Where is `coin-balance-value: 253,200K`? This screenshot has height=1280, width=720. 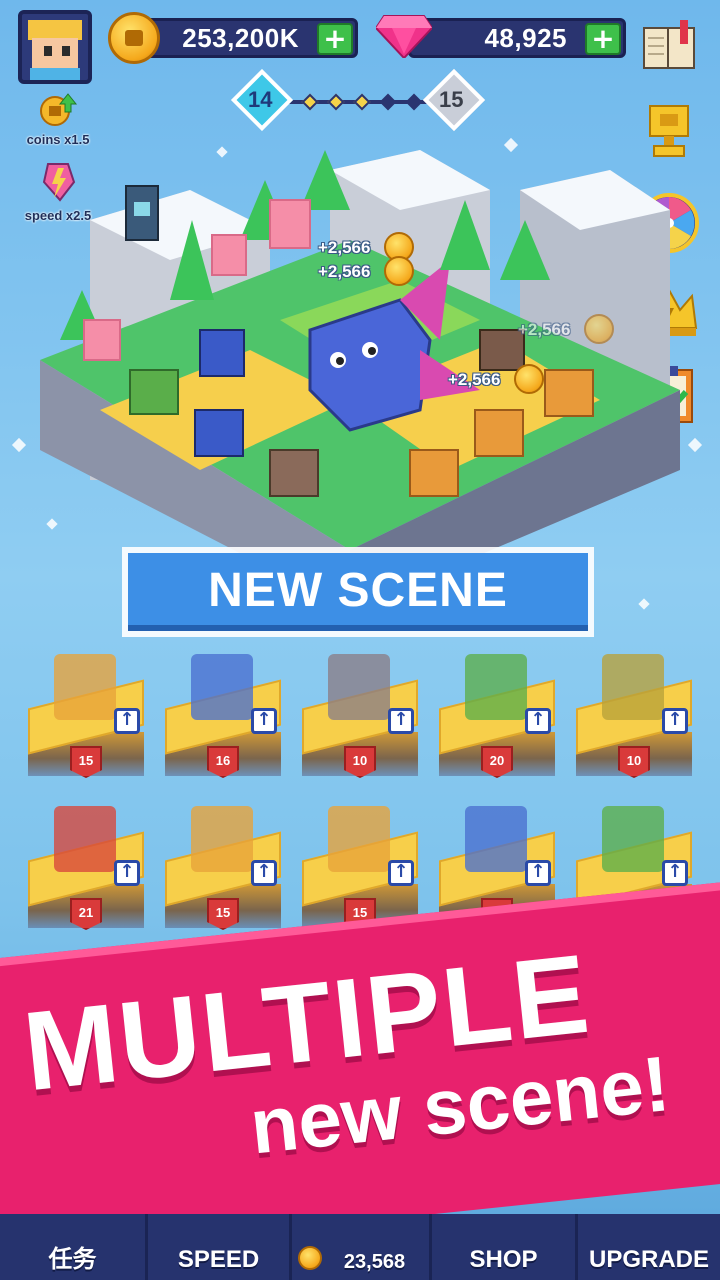 coin-balance-value: 253,200K is located at coordinates (240, 38).